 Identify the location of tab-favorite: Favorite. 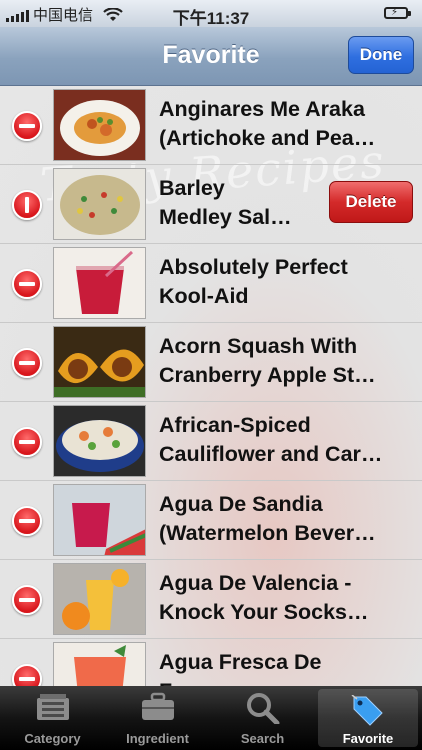
(368, 718).